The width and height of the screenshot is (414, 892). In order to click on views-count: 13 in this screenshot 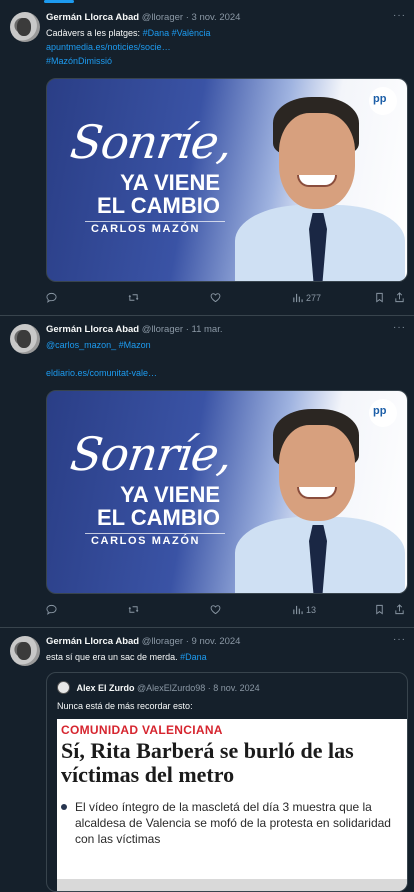, I will do `click(311, 609)`.